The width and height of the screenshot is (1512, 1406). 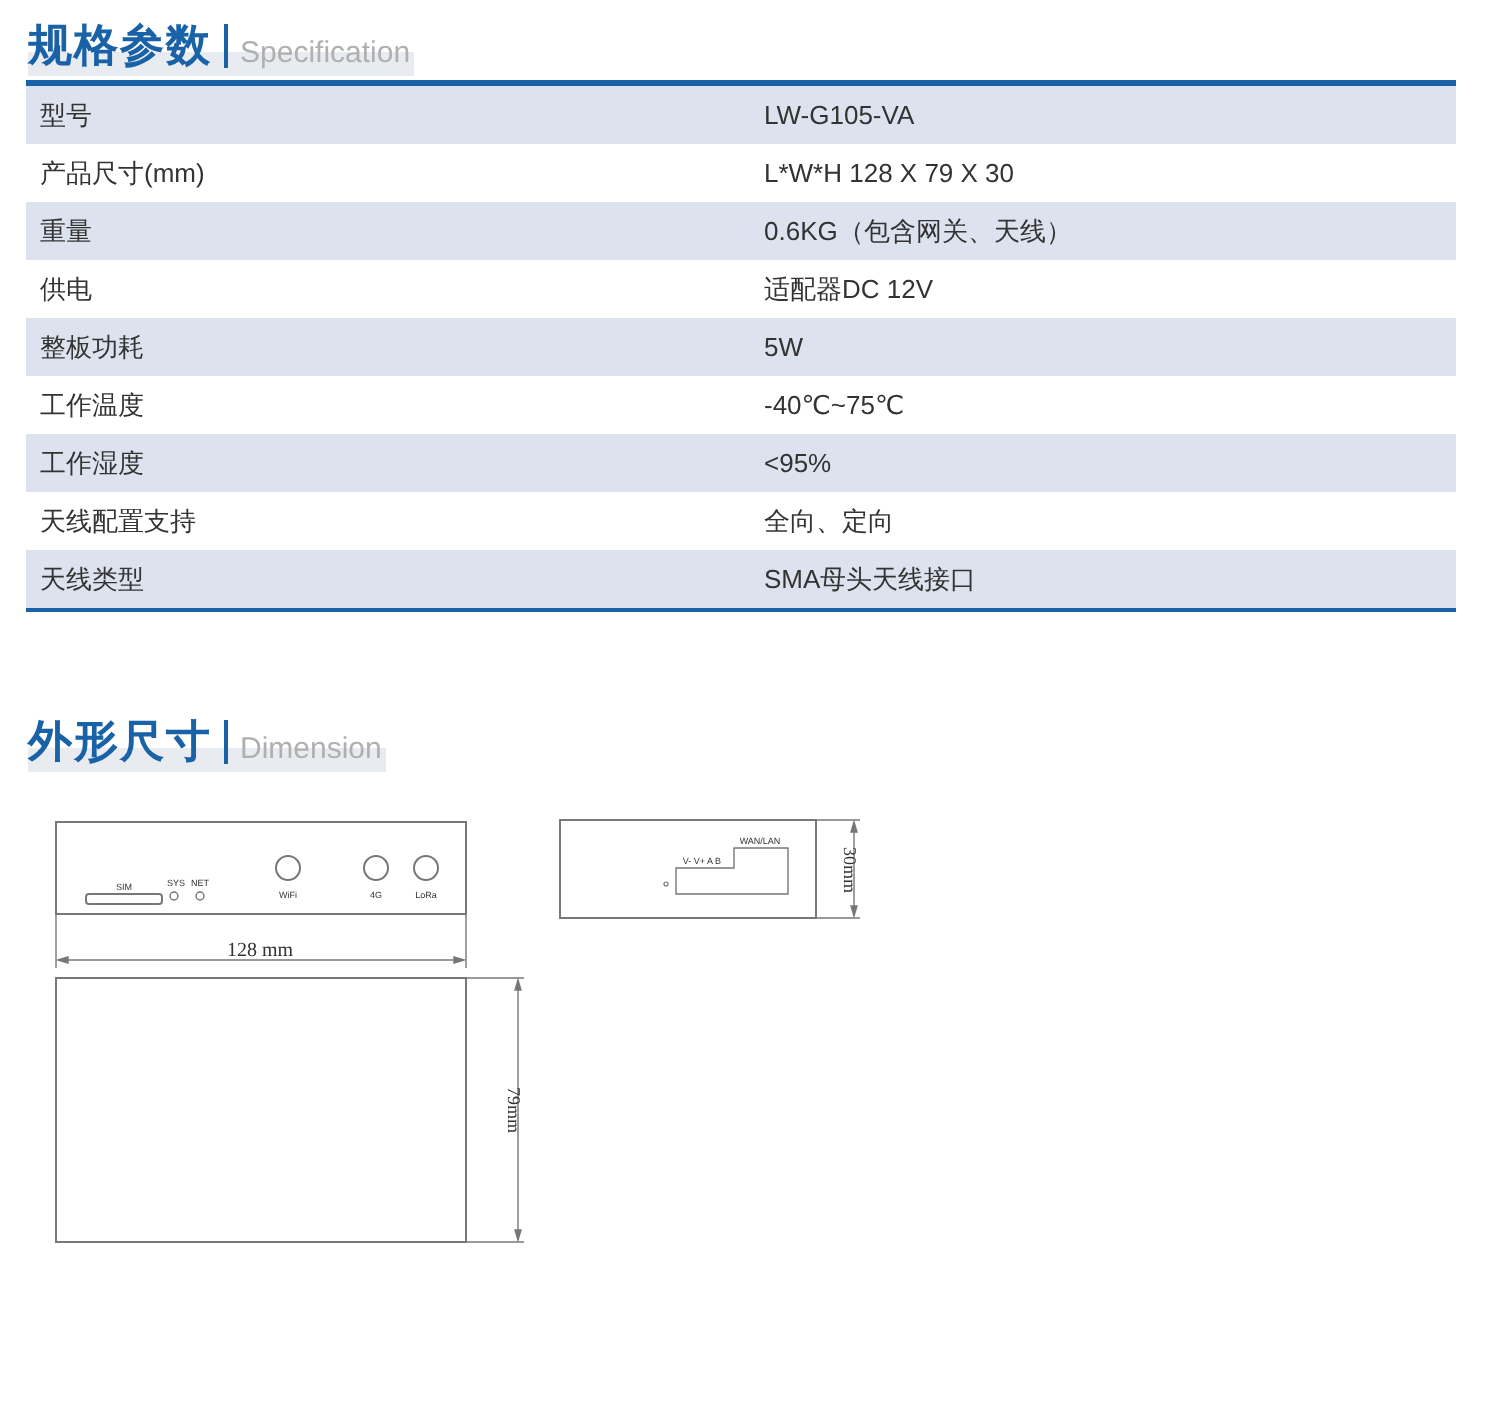 I want to click on dimension-label: 79mm, so click(x=514, y=1110).